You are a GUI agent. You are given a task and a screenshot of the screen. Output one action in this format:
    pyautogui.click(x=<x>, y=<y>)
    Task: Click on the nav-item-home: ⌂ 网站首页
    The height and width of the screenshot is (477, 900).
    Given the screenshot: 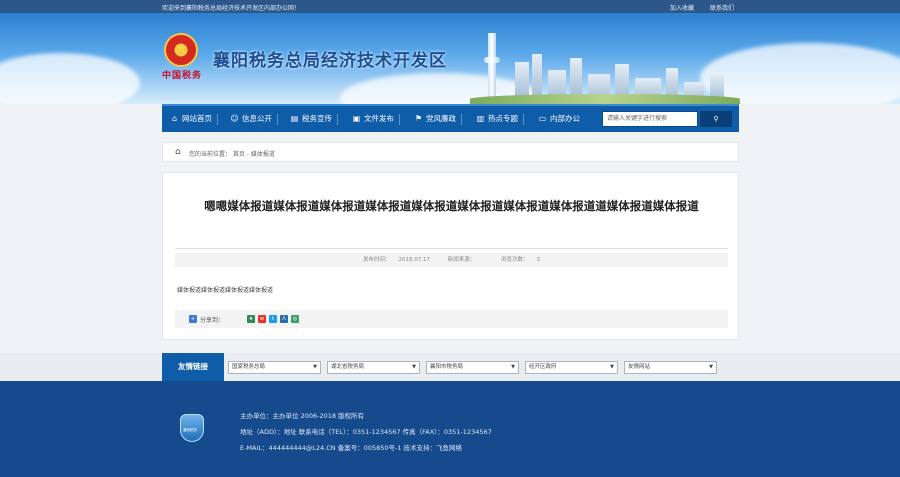 What is the action you would take?
    pyautogui.click(x=194, y=119)
    